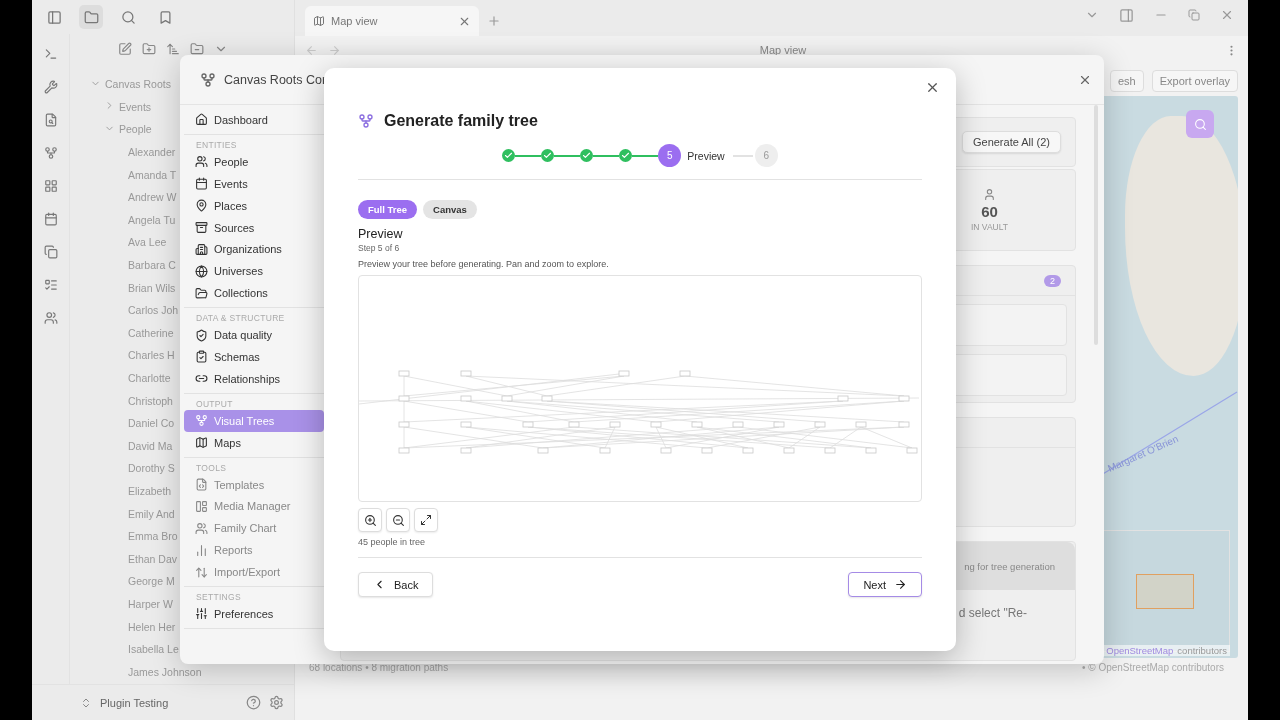 The width and height of the screenshot is (1280, 720). Describe the element at coordinates (152, 265) in the screenshot. I see `file-item: Barbara C` at that location.